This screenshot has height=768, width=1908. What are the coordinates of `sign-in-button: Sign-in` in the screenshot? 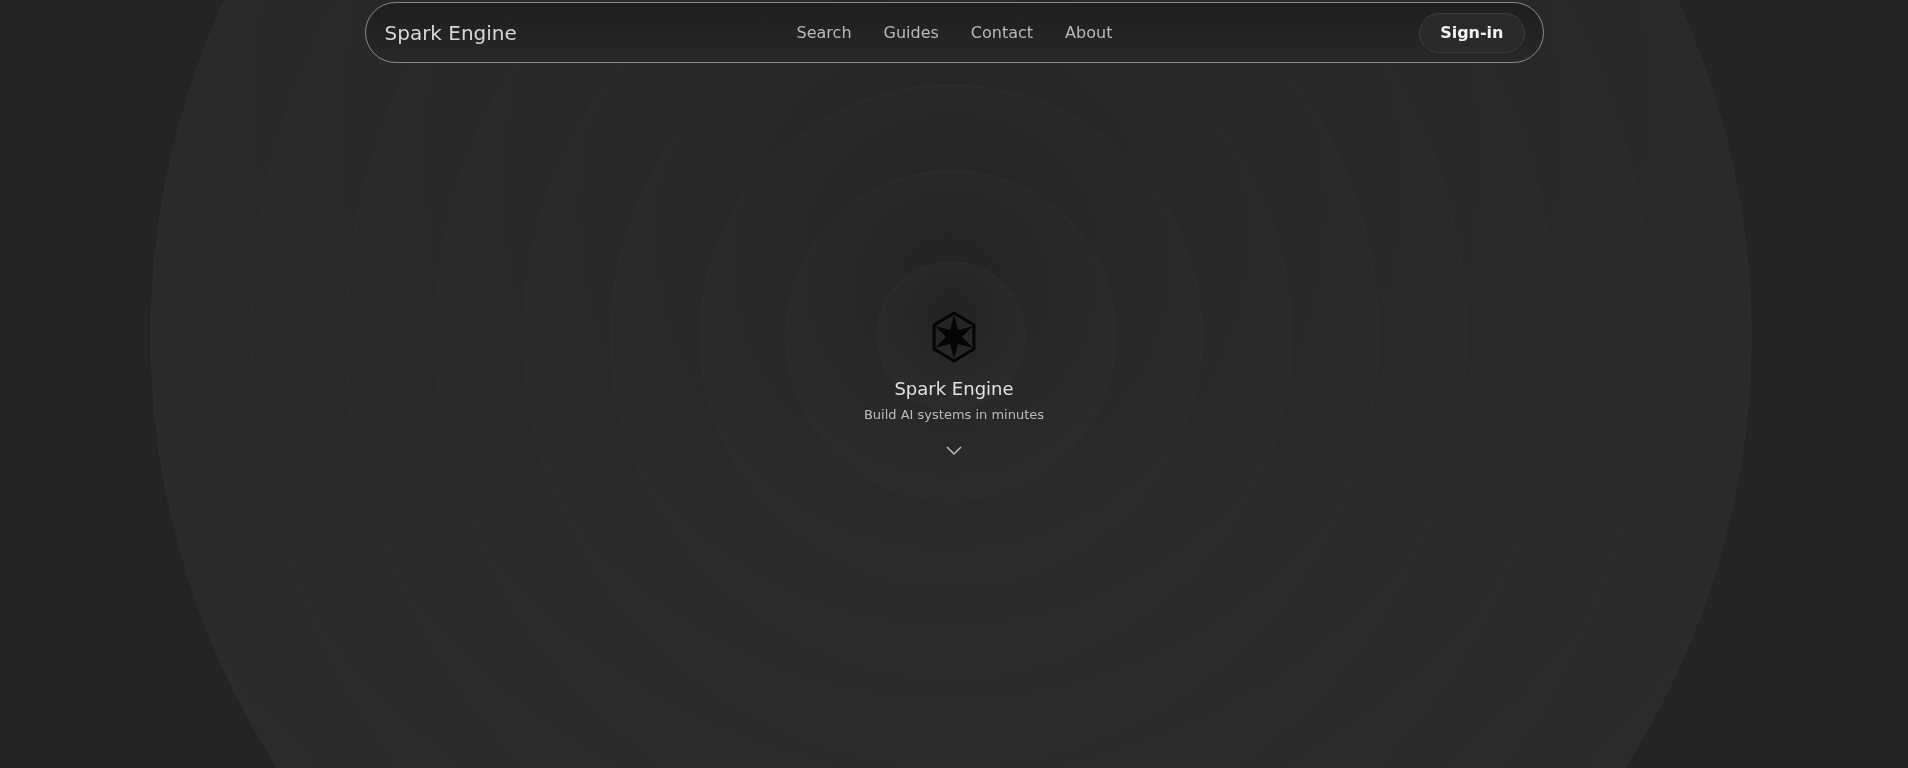 It's located at (1472, 32).